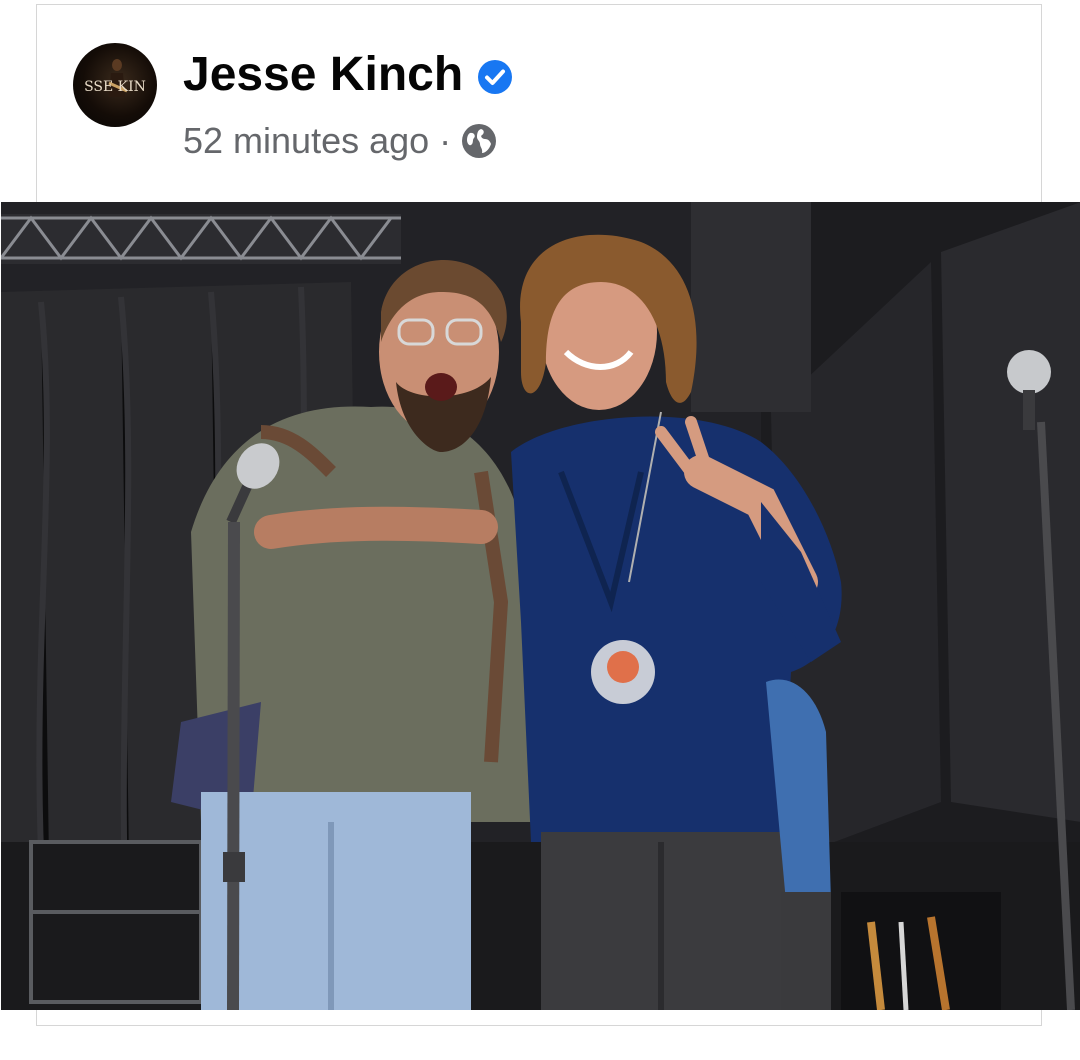  I want to click on avatar-logo-text: SSE KIN, so click(115, 87).